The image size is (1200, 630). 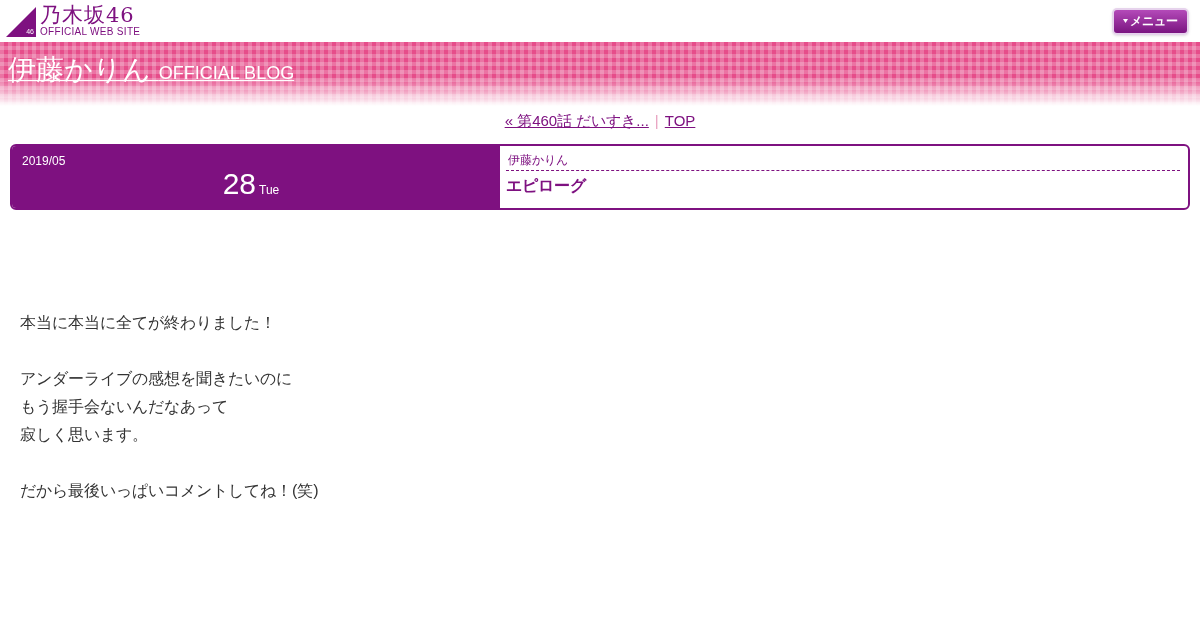 I want to click on weekday: Tue, so click(x=269, y=190).